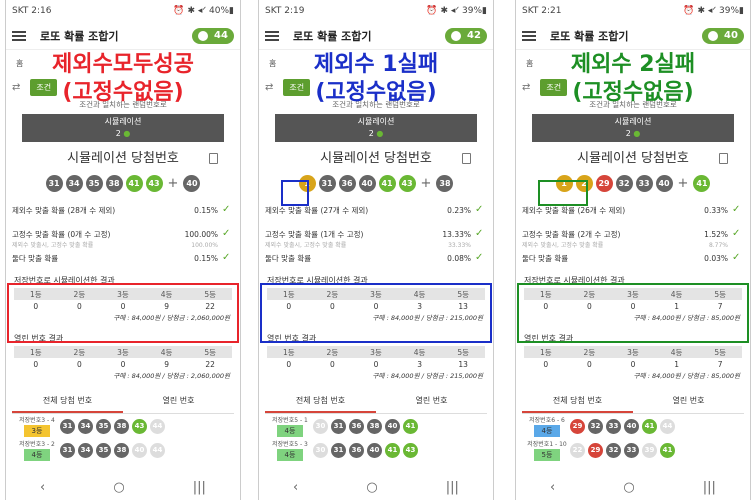 This screenshot has width=751, height=500. Describe the element at coordinates (314, 234) in the screenshot. I see `probability-label: 고정수 맞출 확률 (1개 수 고정)` at that location.